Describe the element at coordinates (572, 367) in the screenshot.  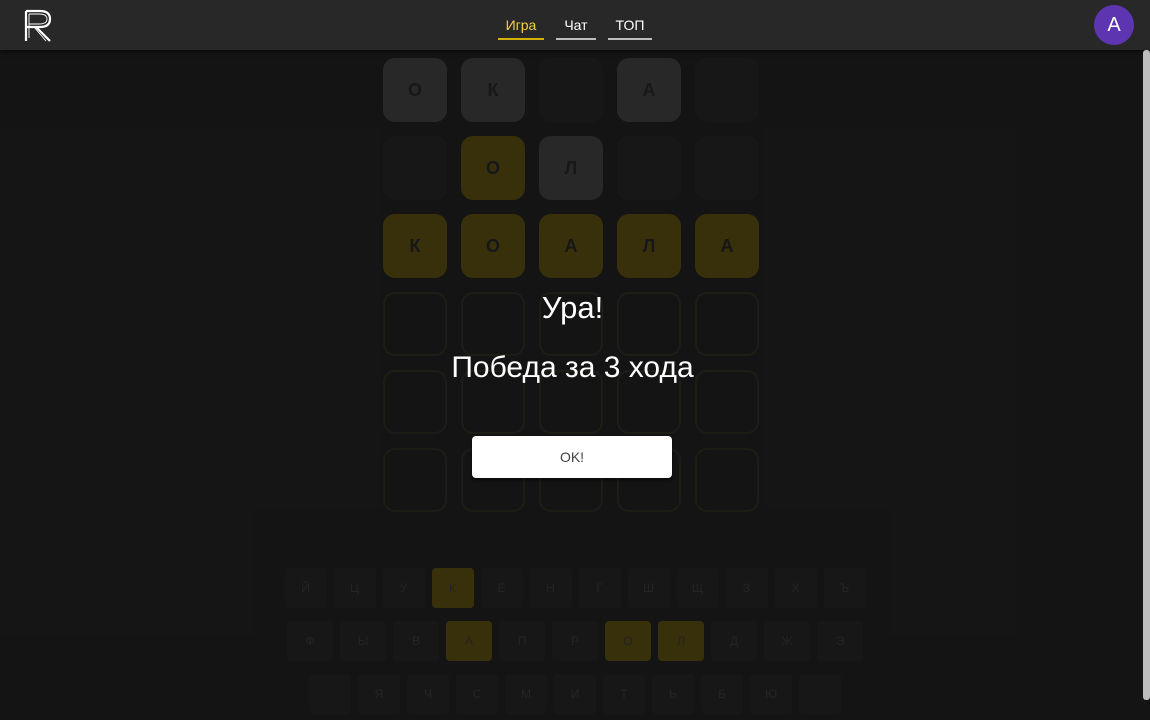
I see `dialog-subtitle: Победа за 3 хода` at that location.